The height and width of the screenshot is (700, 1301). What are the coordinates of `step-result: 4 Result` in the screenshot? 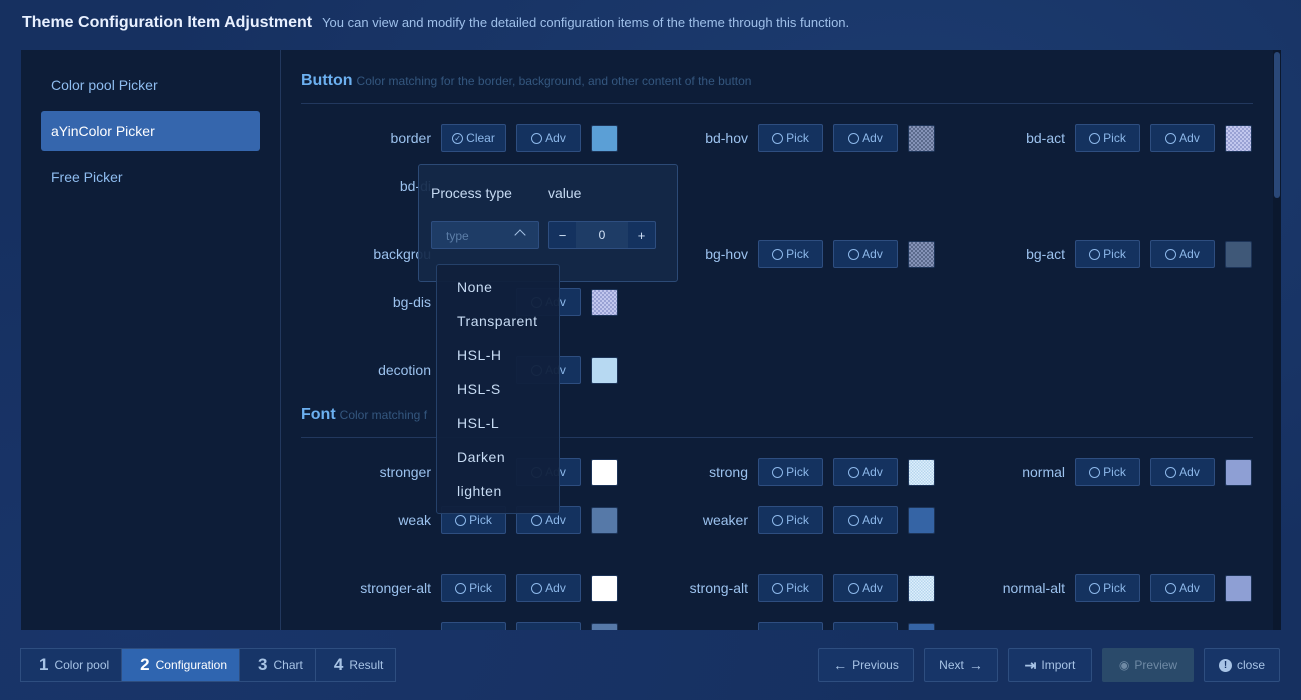 It's located at (355, 665).